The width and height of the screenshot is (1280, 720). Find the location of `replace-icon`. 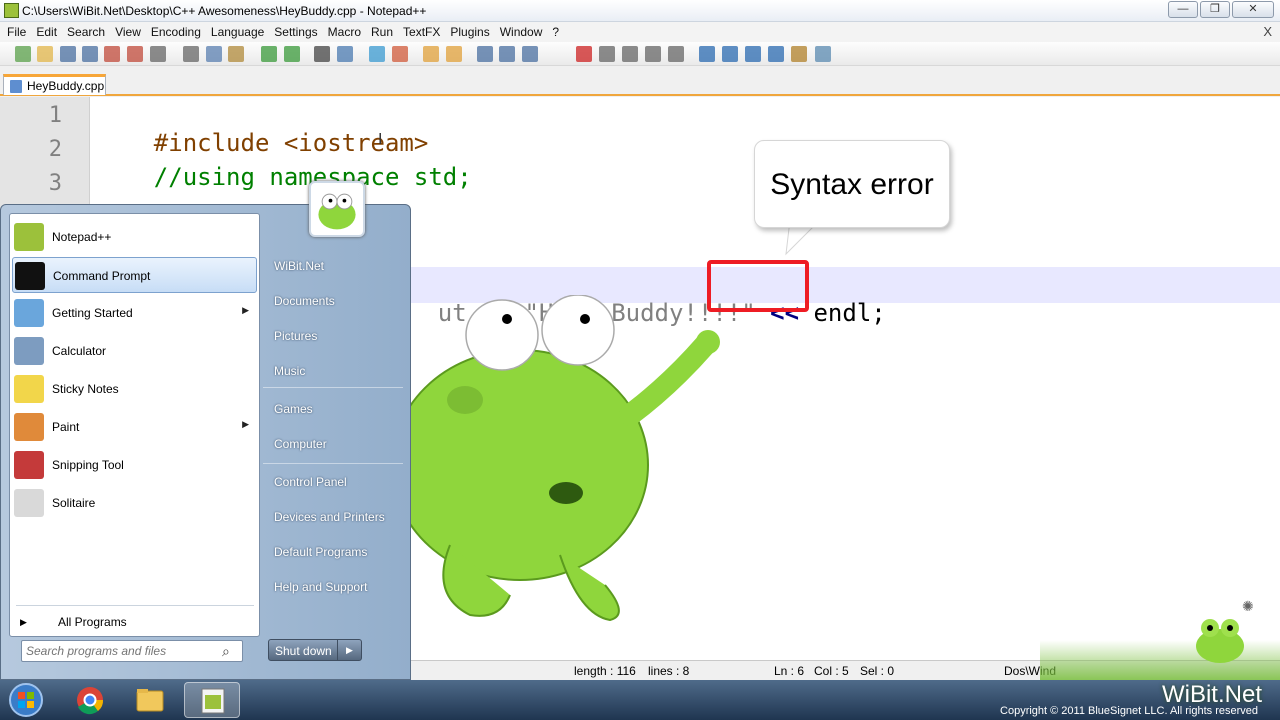

replace-icon is located at coordinates (345, 54).